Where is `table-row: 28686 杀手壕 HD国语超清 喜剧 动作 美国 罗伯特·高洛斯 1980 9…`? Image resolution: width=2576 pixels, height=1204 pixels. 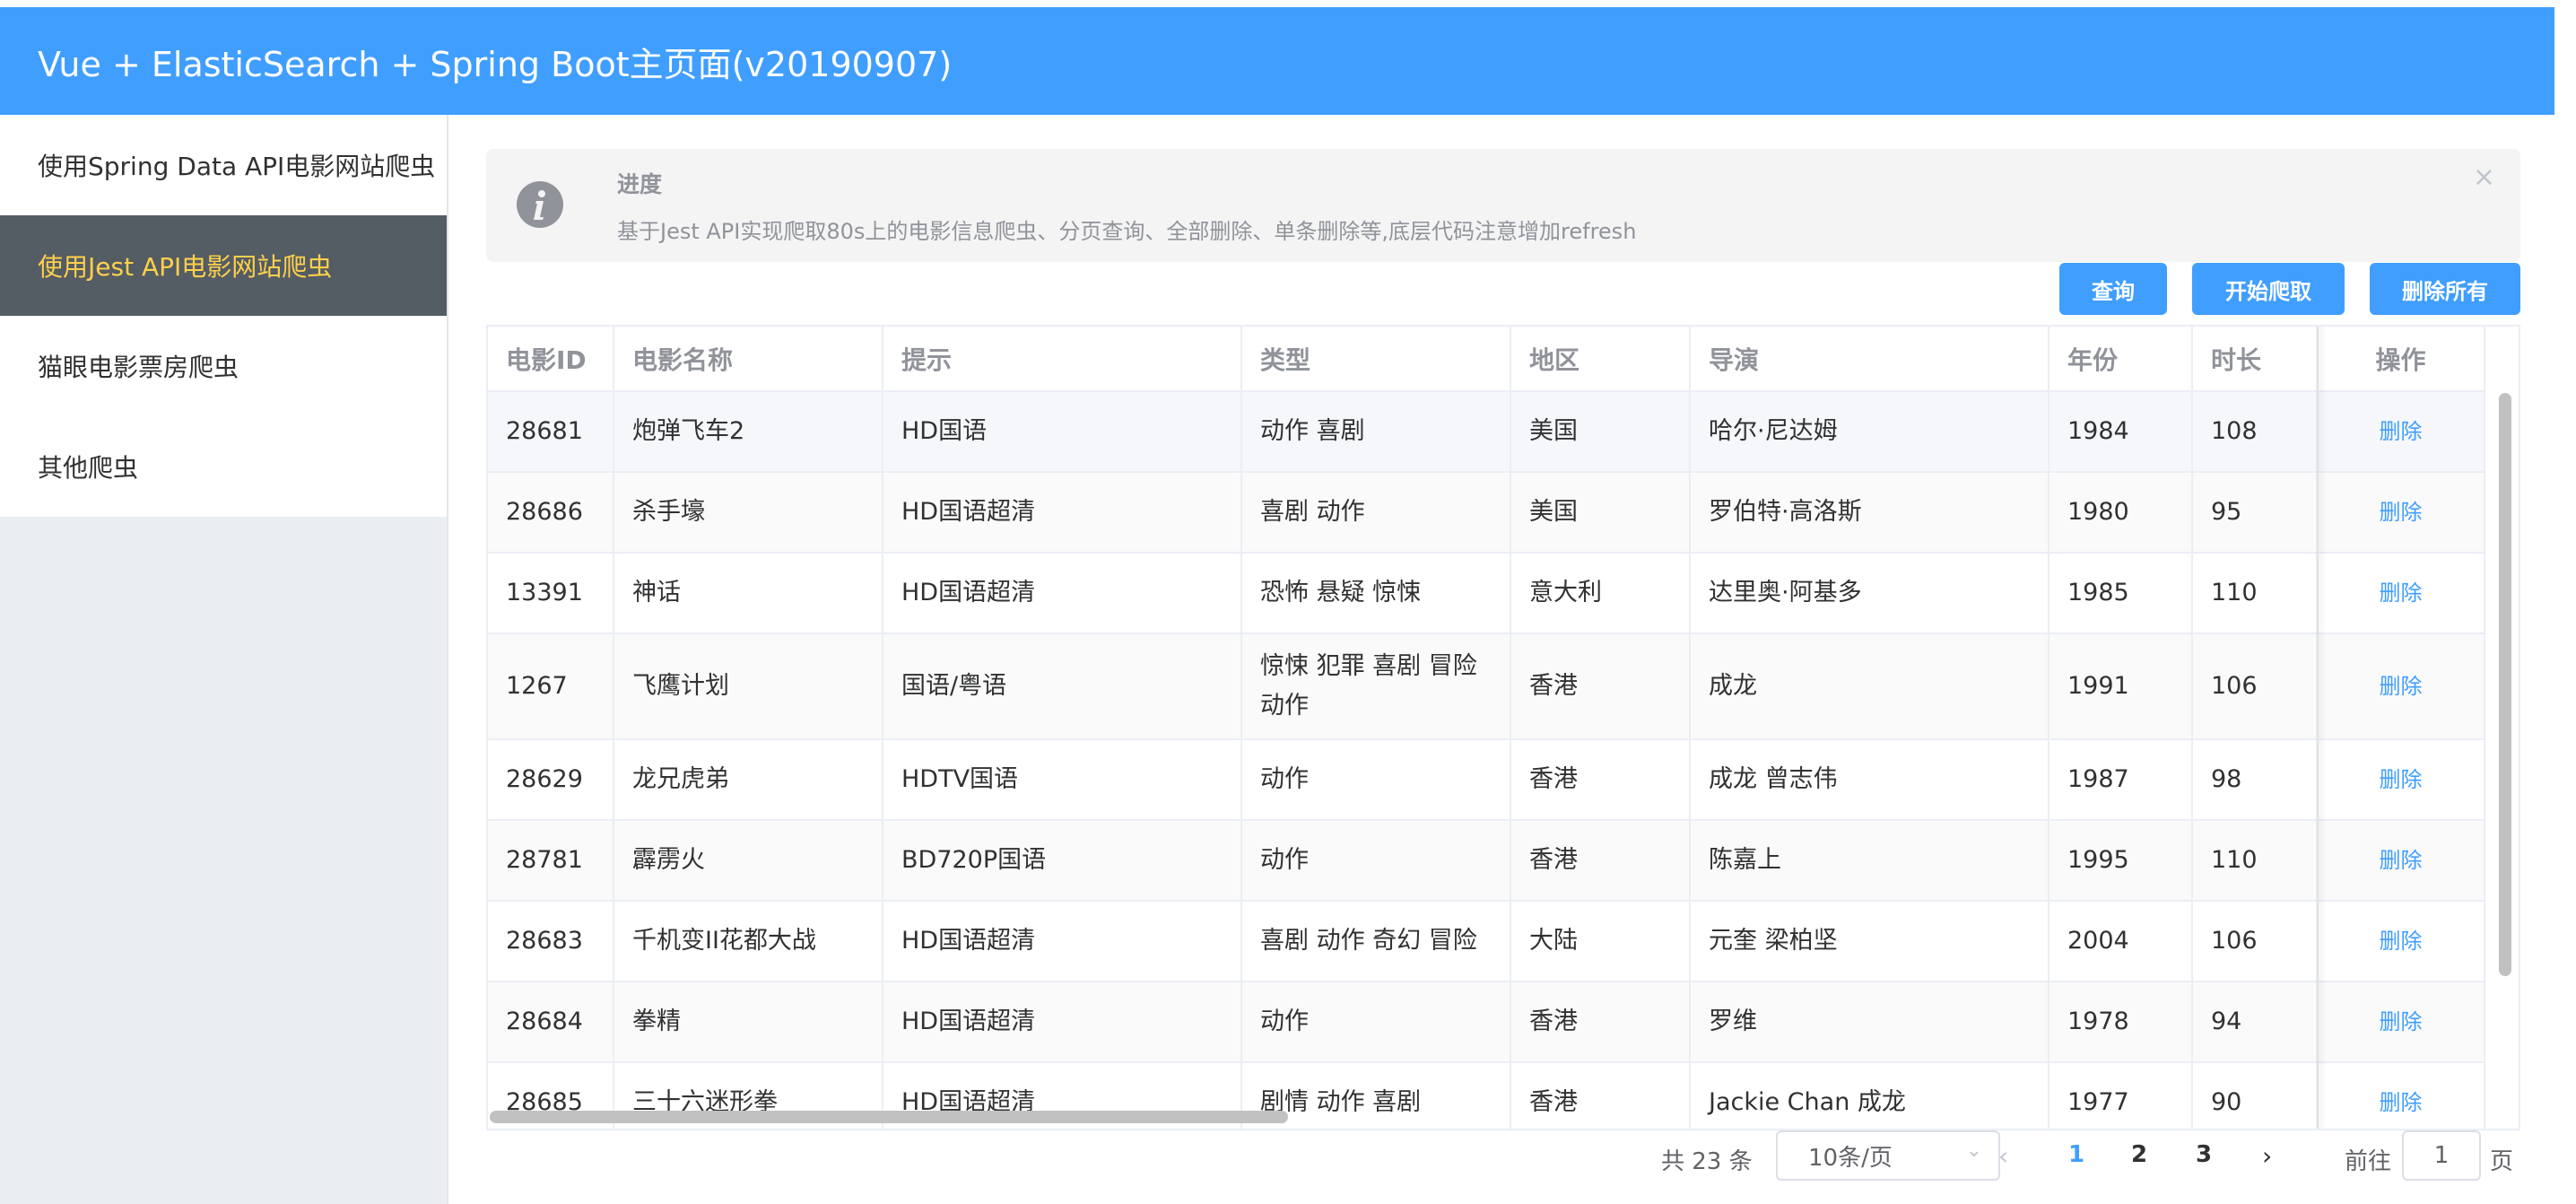
table-row: 28686 杀手壕 HD国语超清 喜剧 动作 美国 罗伯特·高洛斯 1980 9… is located at coordinates (1486, 513).